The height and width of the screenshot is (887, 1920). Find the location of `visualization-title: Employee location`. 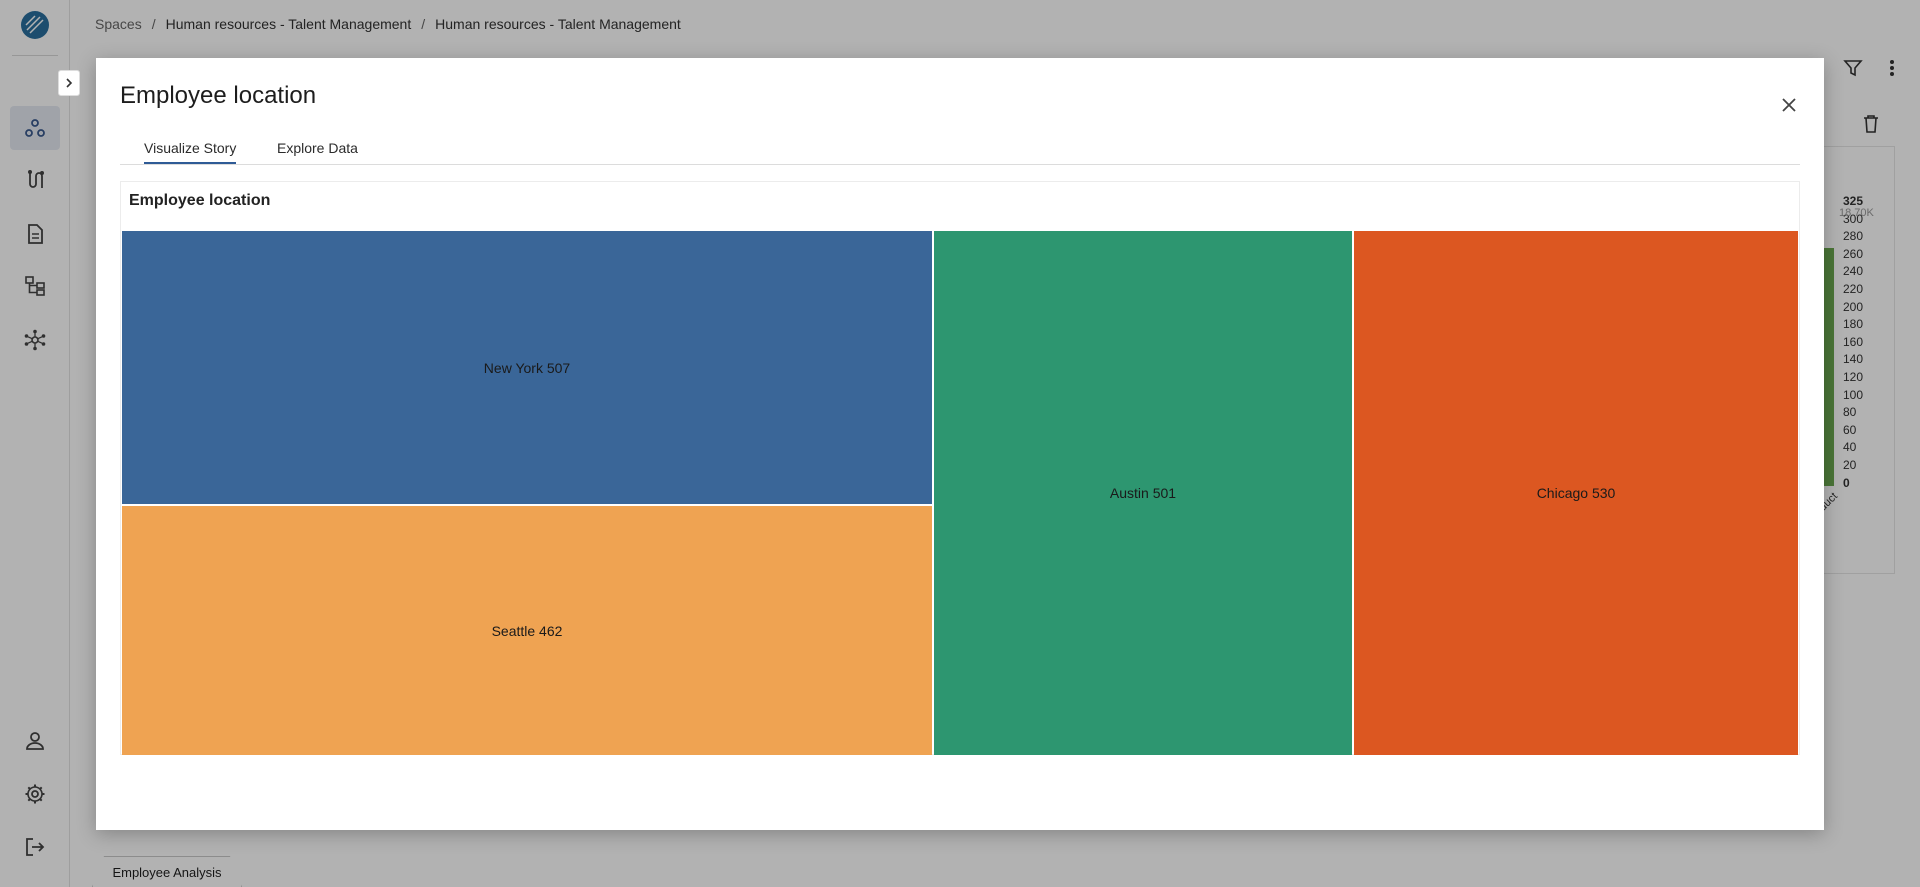

visualization-title: Employee location is located at coordinates (200, 200).